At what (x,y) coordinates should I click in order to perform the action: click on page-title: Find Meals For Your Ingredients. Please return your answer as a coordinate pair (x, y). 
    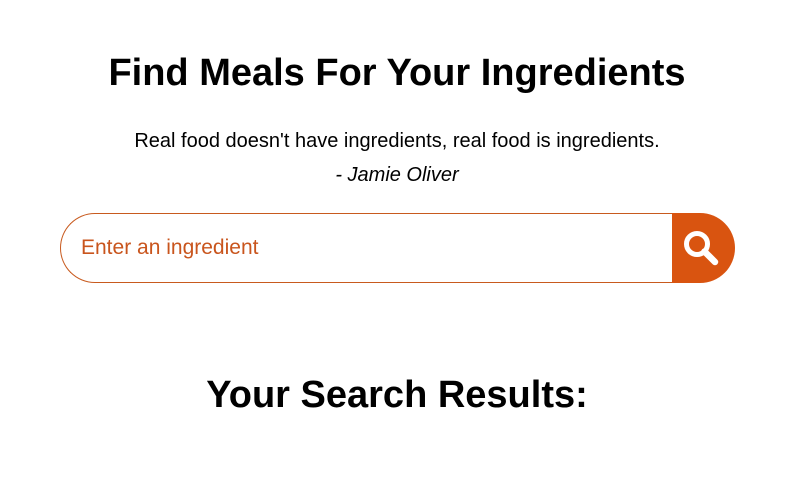
    Looking at the image, I should click on (397, 73).